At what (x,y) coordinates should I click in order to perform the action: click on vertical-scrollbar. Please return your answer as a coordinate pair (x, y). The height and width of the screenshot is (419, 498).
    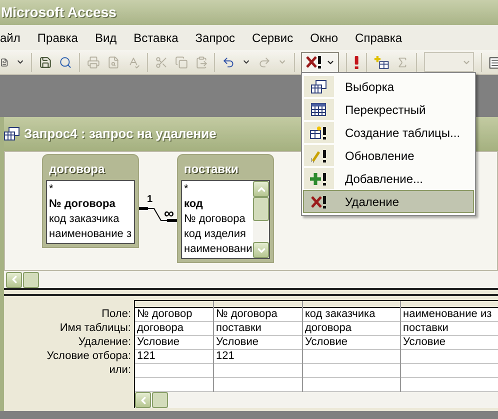
    Looking at the image, I should click on (261, 219).